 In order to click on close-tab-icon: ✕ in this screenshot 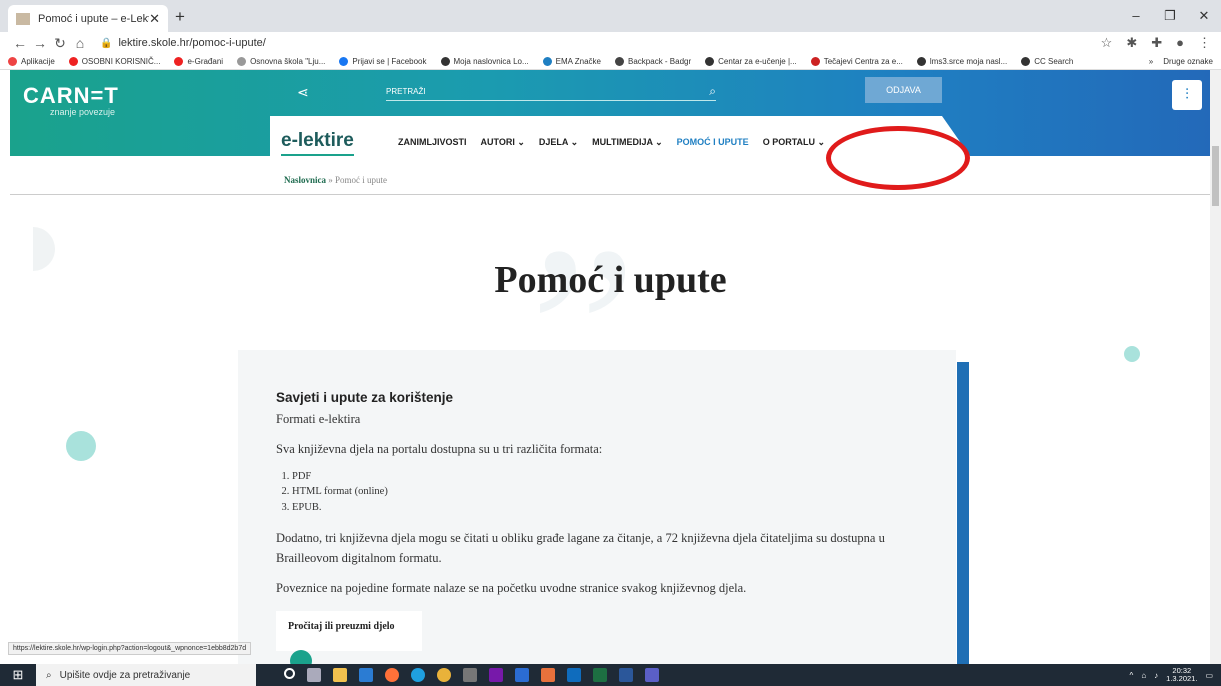, I will do `click(154, 19)`.